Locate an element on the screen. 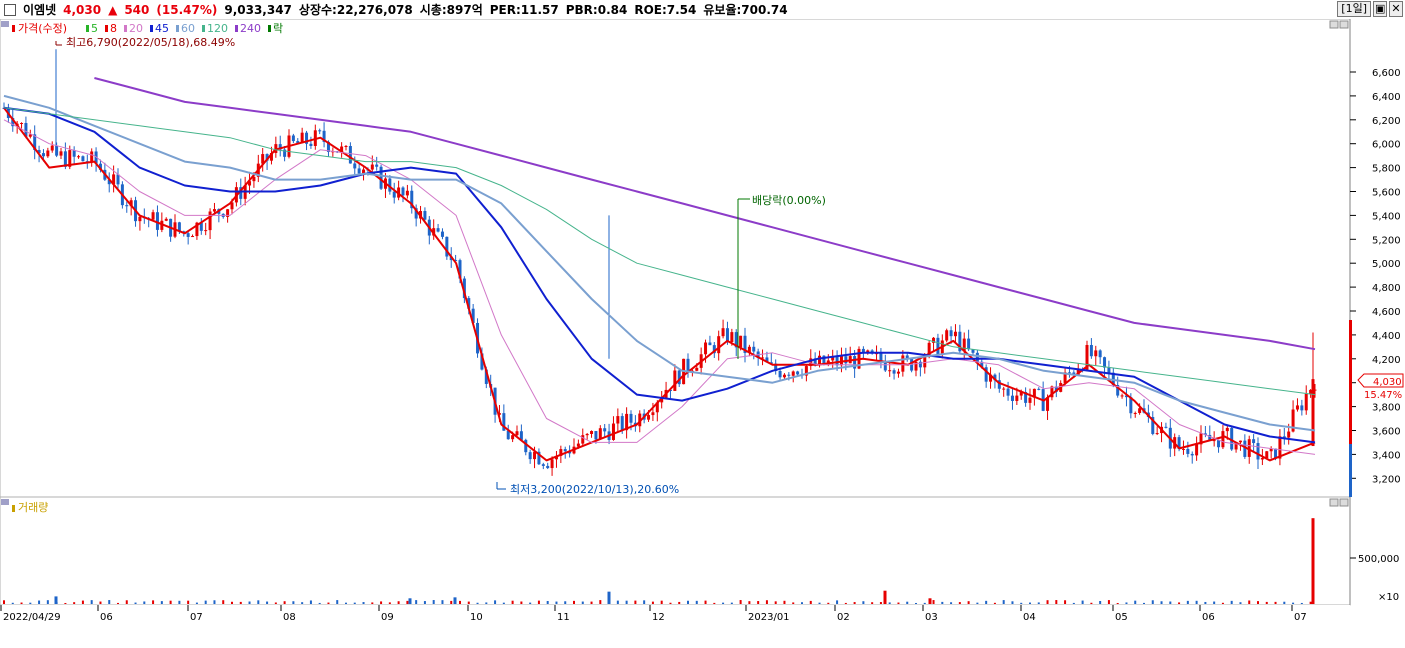 Image resolution: width=1405 pixels, height=648 pixels. volume-spike-bar is located at coordinates (455, 600).